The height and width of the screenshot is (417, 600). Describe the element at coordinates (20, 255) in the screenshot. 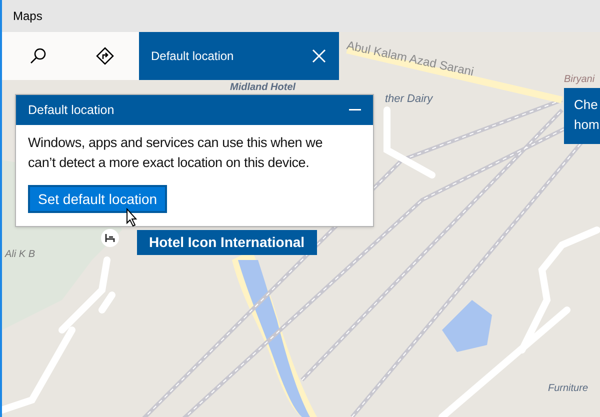

I see `place-label: Ali K B` at that location.